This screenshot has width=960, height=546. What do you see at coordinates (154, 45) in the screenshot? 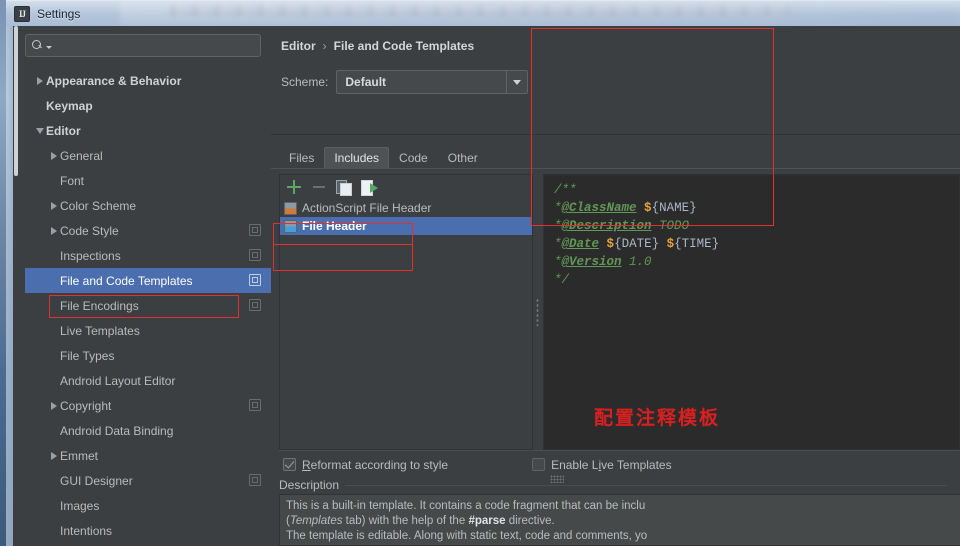
I see `search-input` at bounding box center [154, 45].